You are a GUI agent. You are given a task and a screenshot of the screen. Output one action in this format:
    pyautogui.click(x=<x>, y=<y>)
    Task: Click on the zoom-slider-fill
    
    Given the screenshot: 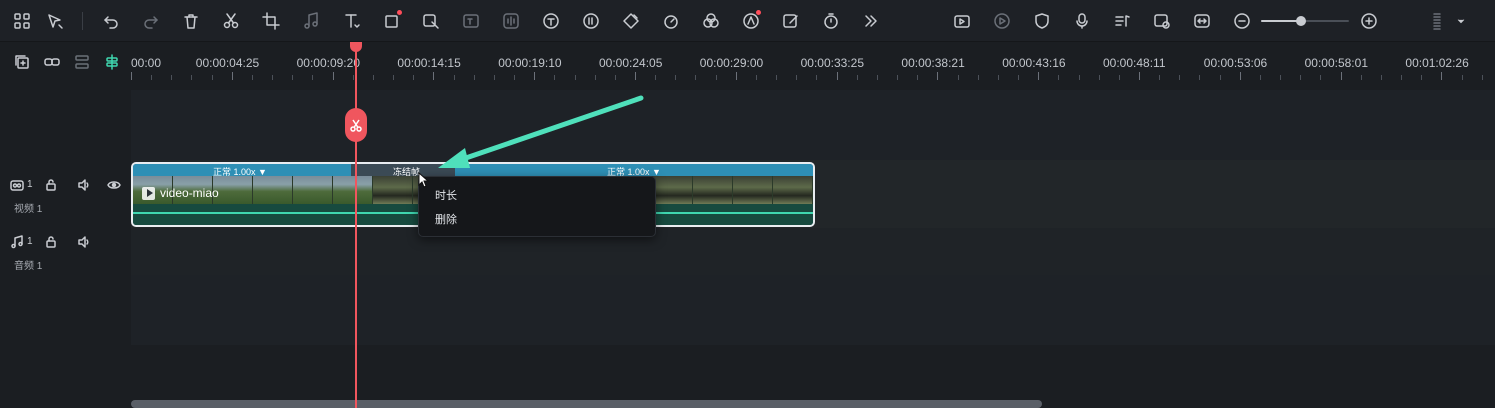 What is the action you would take?
    pyautogui.click(x=1281, y=21)
    